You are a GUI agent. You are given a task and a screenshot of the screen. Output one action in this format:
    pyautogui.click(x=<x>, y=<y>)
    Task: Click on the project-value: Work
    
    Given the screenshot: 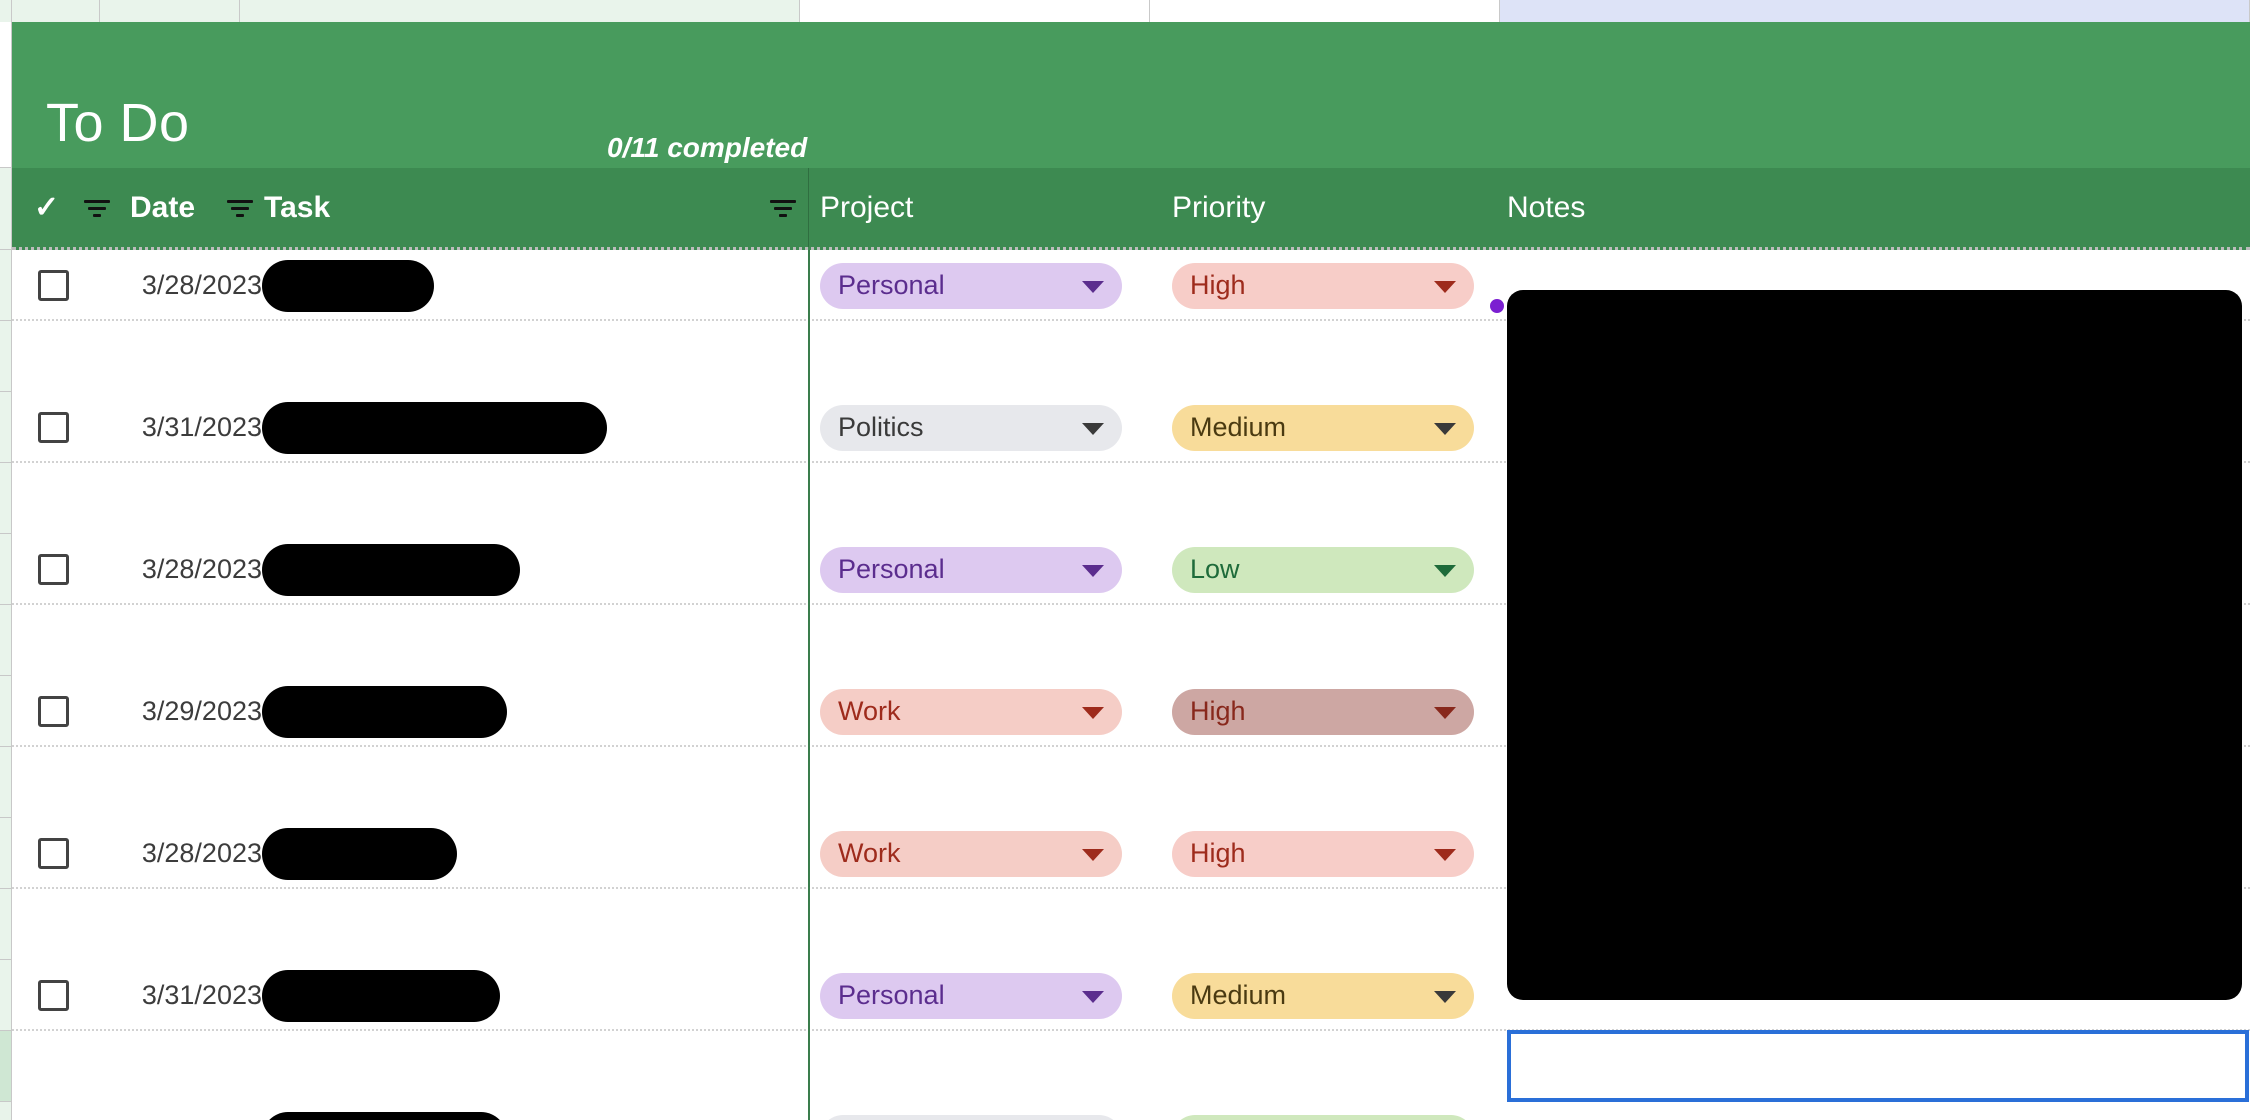 What is the action you would take?
    pyautogui.click(x=869, y=711)
    